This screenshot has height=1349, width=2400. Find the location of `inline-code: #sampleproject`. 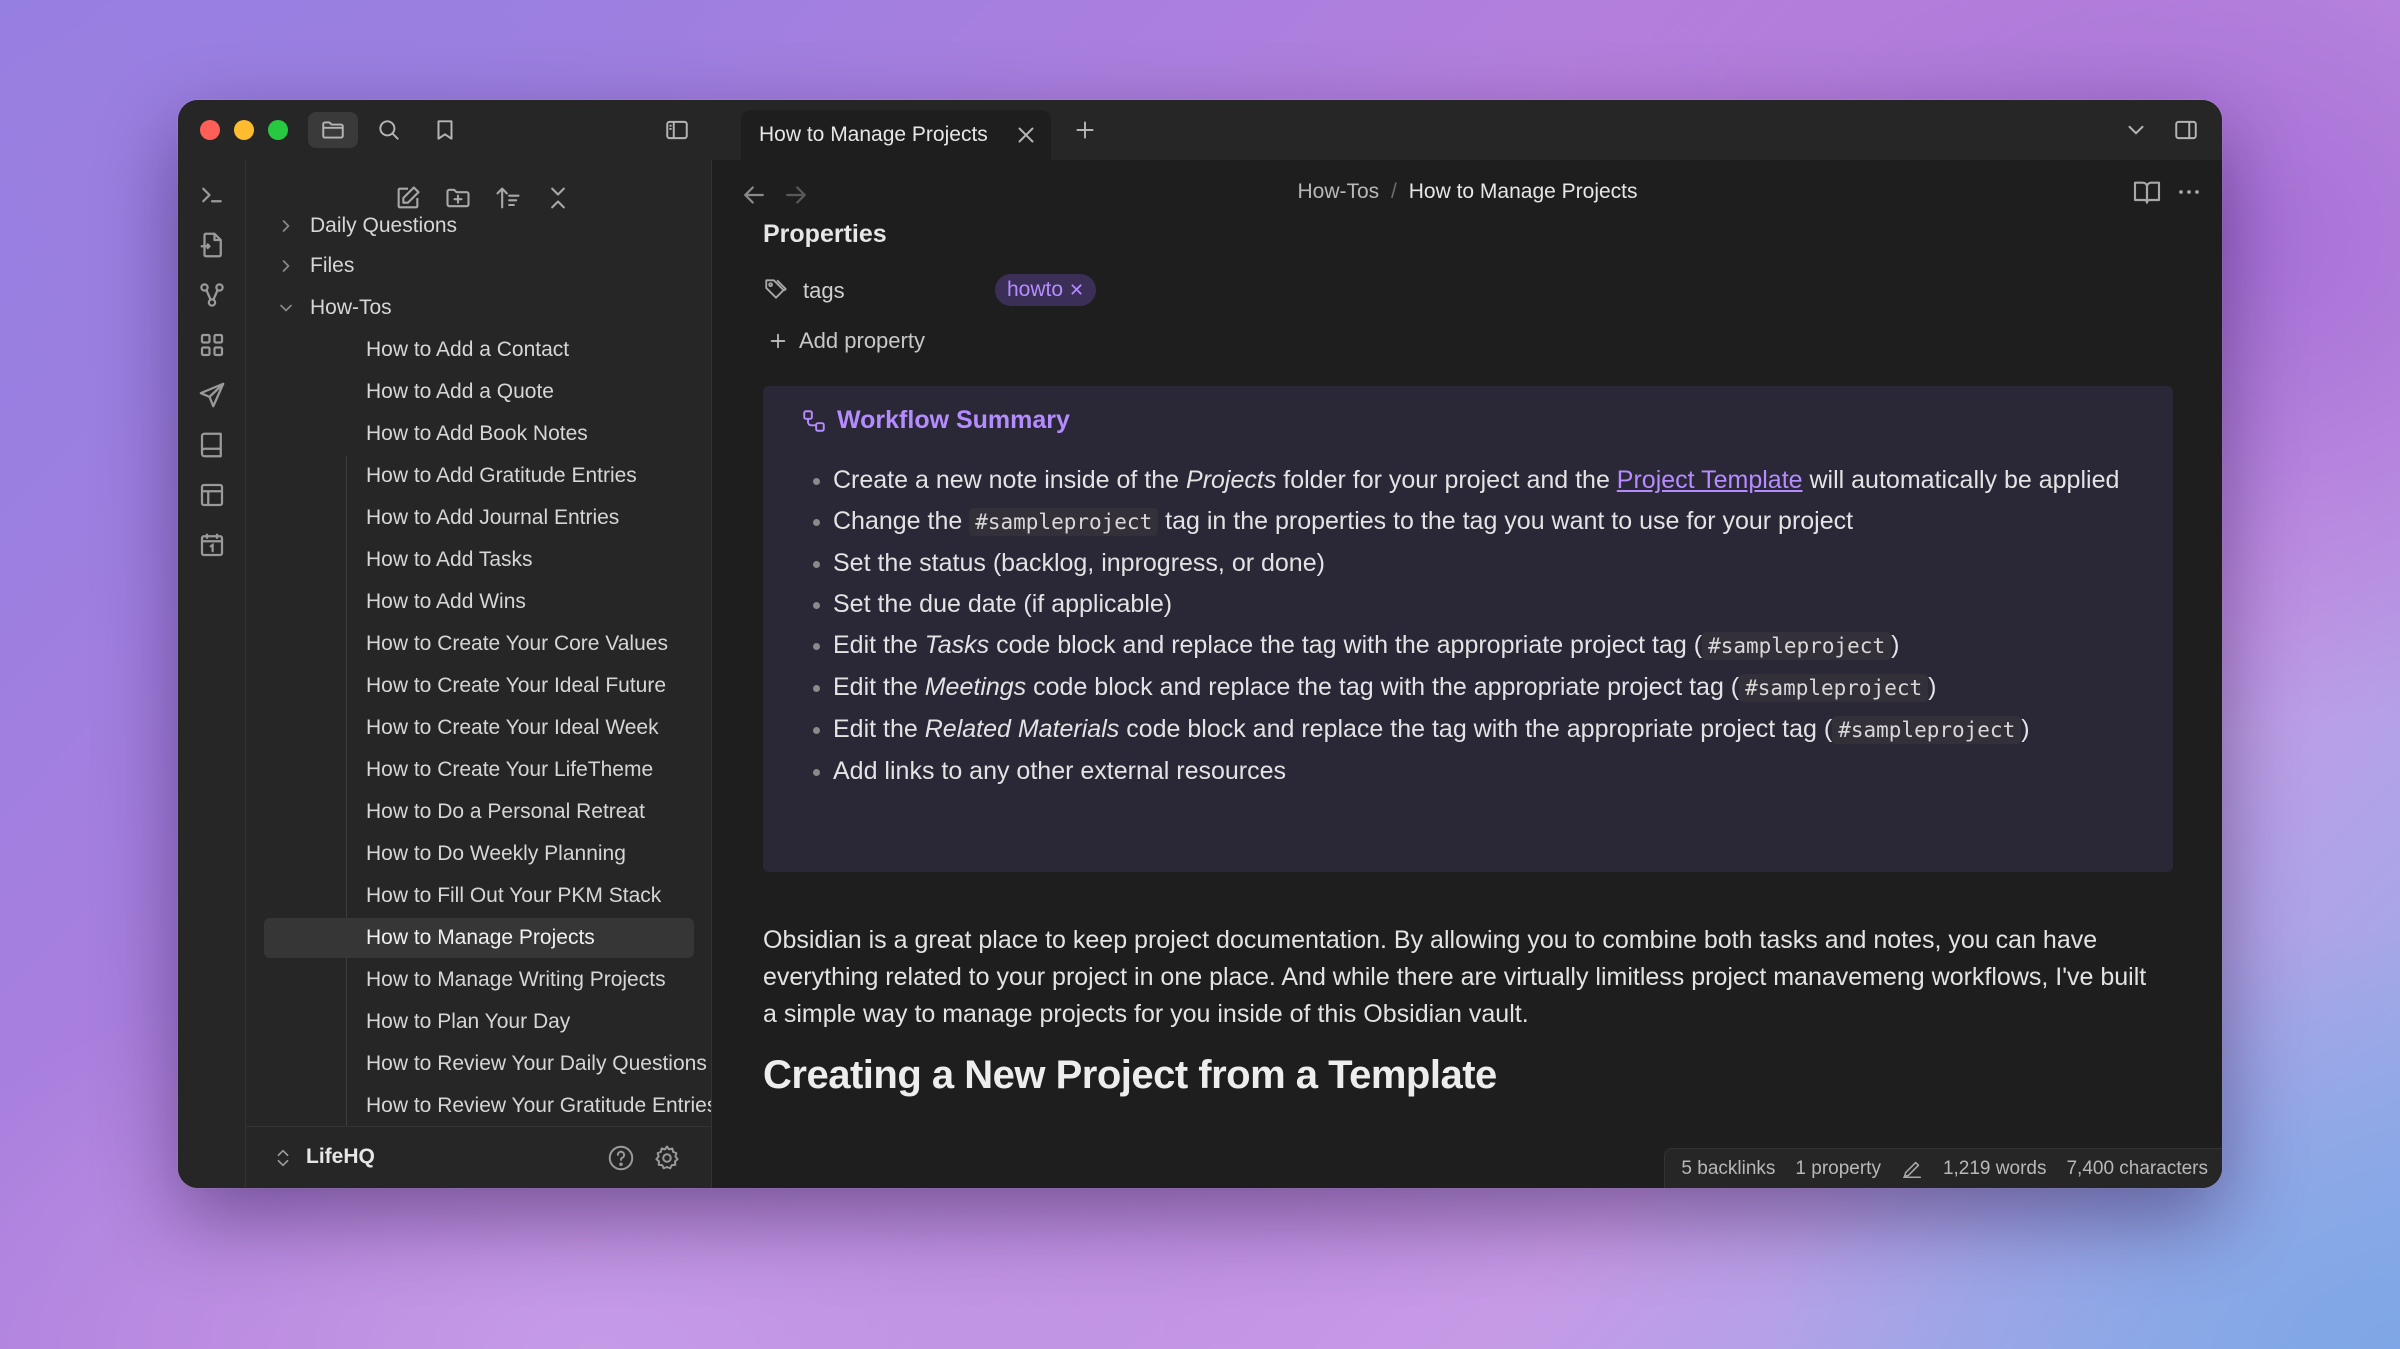

inline-code: #sampleproject is located at coordinates (1927, 730).